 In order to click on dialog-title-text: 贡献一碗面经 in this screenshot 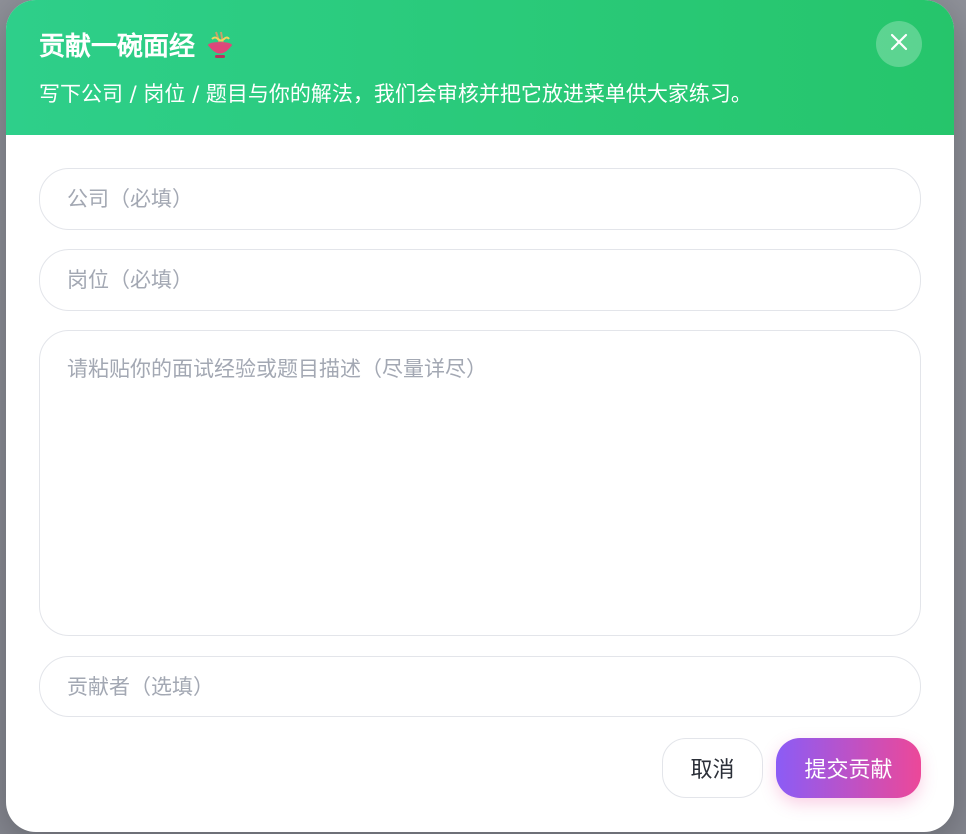, I will do `click(117, 47)`.